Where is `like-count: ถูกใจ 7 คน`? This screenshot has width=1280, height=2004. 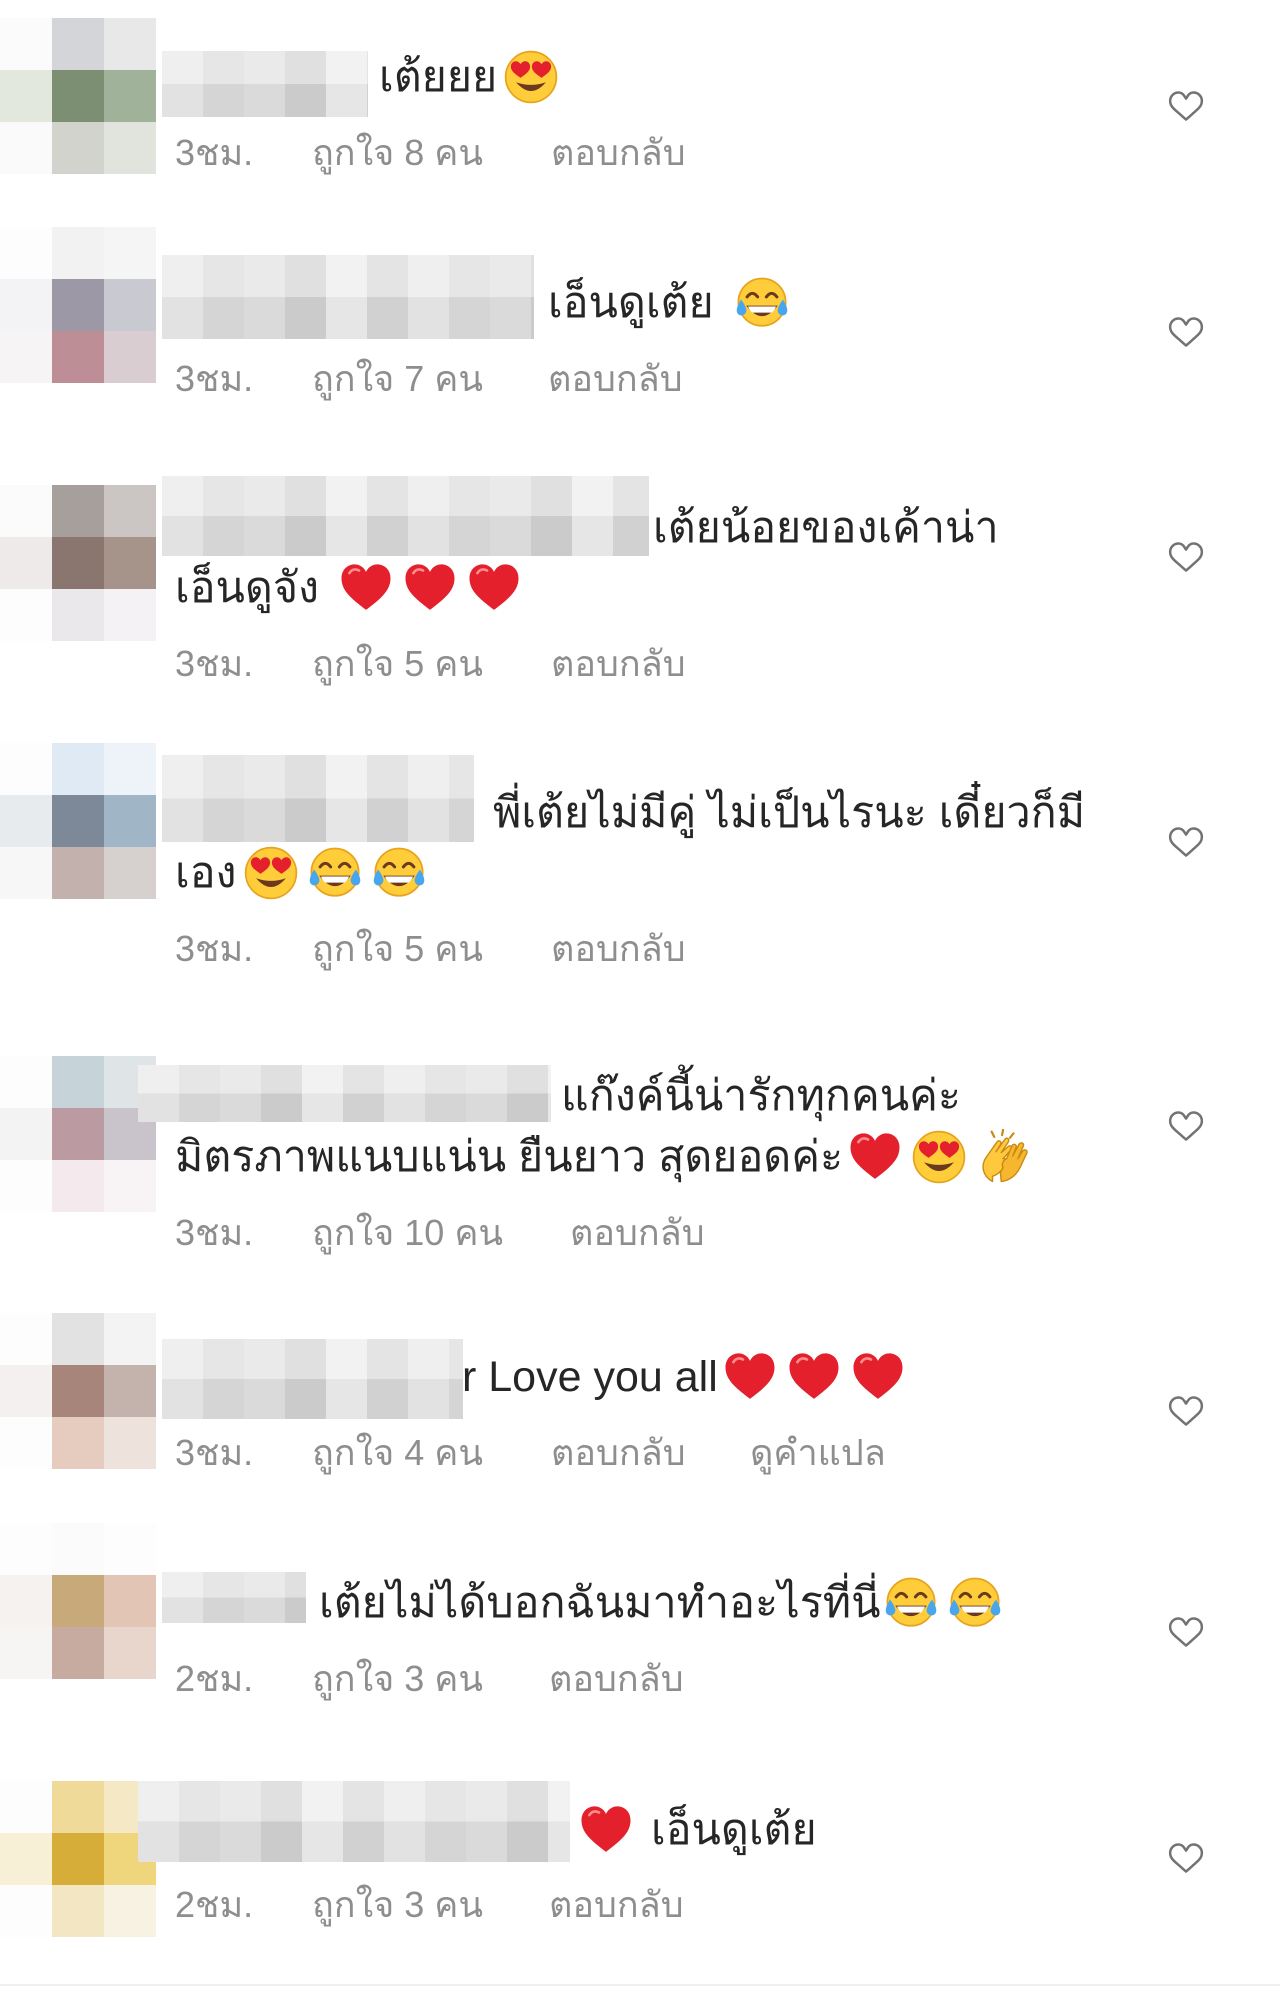
like-count: ถูกใจ 7 คน is located at coordinates (397, 379).